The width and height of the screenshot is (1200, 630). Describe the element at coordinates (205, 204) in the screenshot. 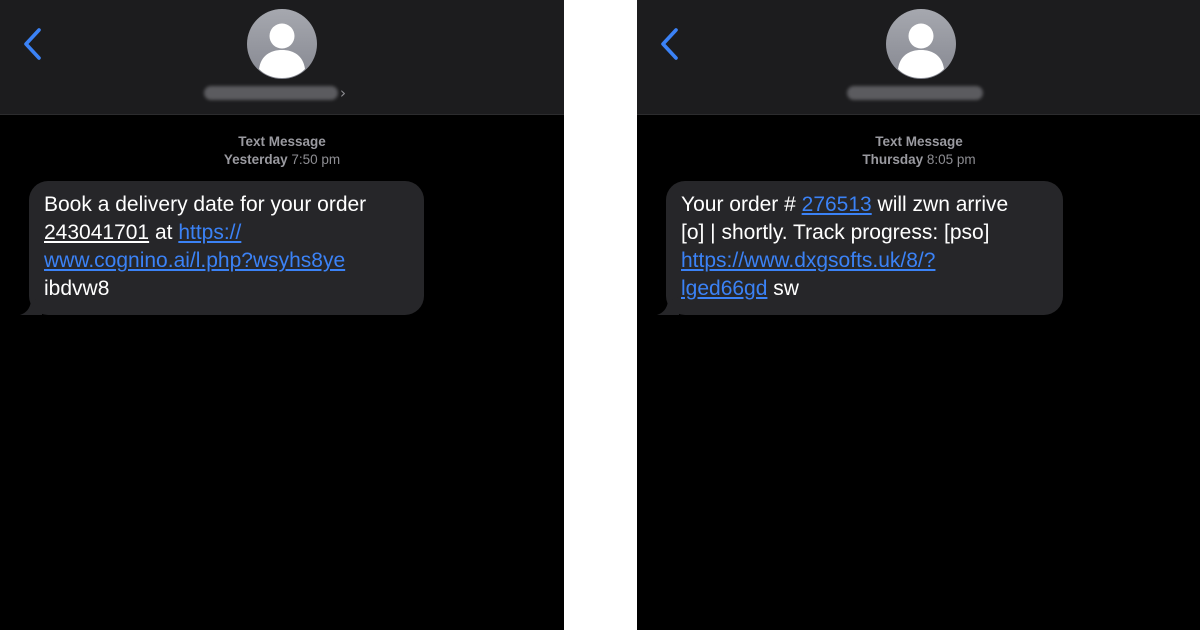

I see `message-line-1: Book a delivery date for your order` at that location.